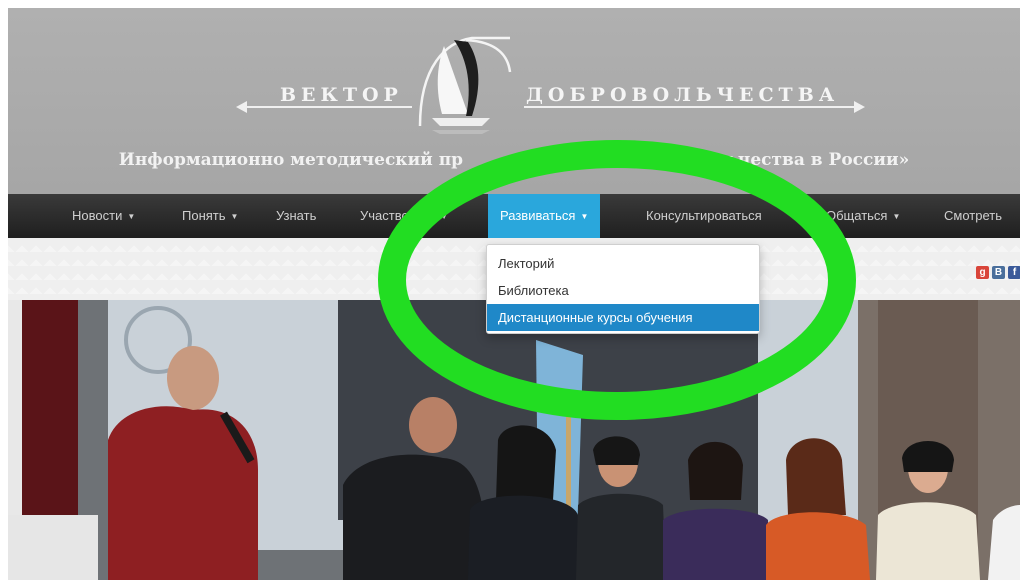  I want to click on arrow-right-icon, so click(859, 107).